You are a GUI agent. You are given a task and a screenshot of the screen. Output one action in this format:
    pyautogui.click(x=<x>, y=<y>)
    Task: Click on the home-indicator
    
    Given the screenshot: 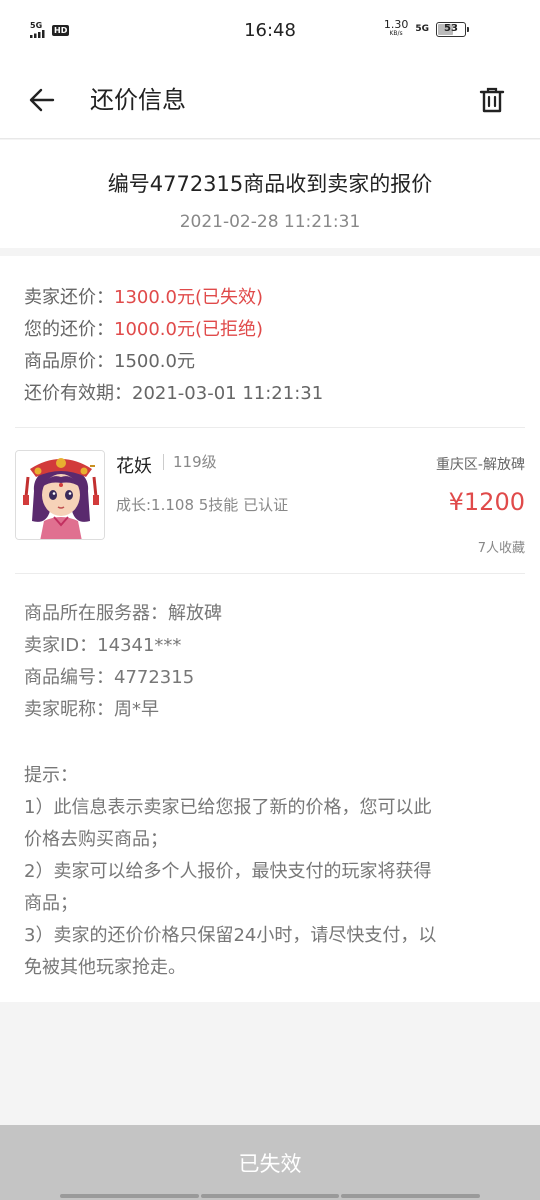 What is the action you would take?
    pyautogui.click(x=270, y=1196)
    